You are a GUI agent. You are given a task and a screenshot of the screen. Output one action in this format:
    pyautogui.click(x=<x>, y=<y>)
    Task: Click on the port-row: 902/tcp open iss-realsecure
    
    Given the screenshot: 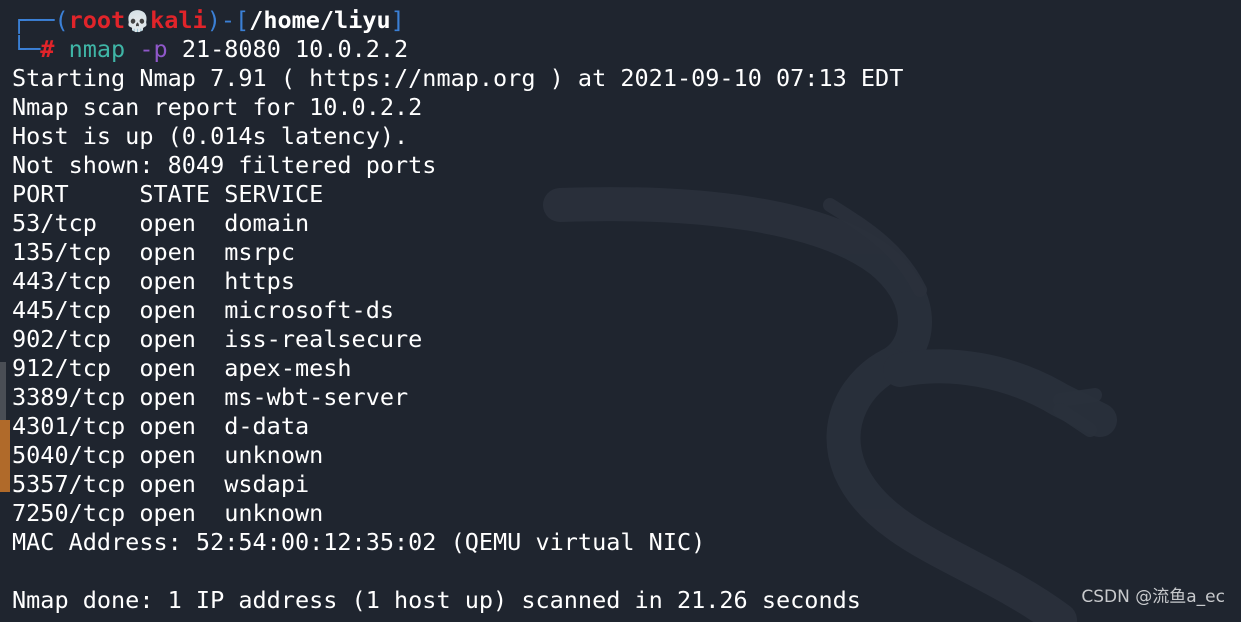 What is the action you would take?
    pyautogui.click(x=217, y=339)
    